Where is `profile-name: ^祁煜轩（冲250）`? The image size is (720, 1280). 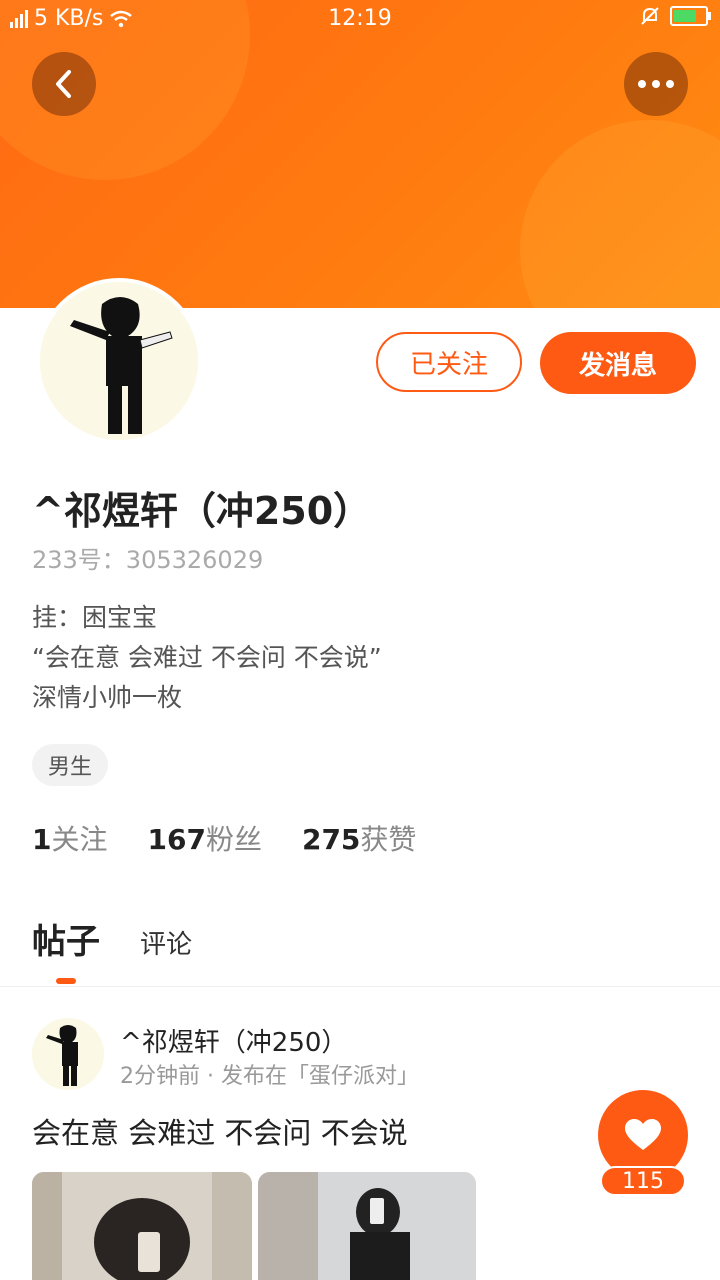 profile-name: ^祁煜轩（冲250） is located at coordinates (202, 511).